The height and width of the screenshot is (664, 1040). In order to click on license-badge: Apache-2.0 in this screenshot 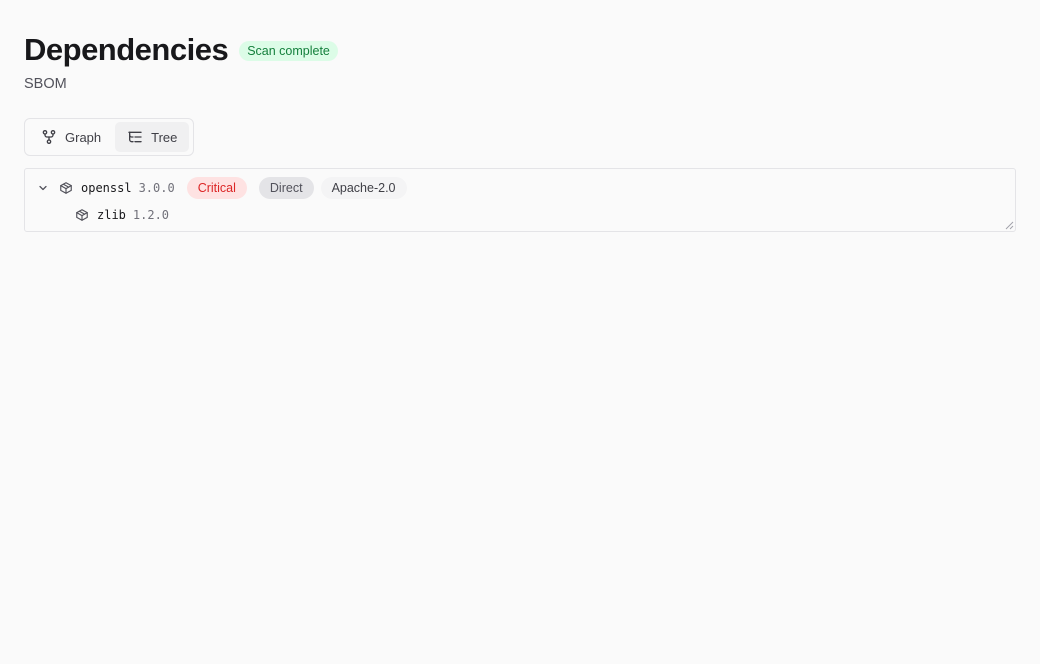, I will do `click(363, 188)`.